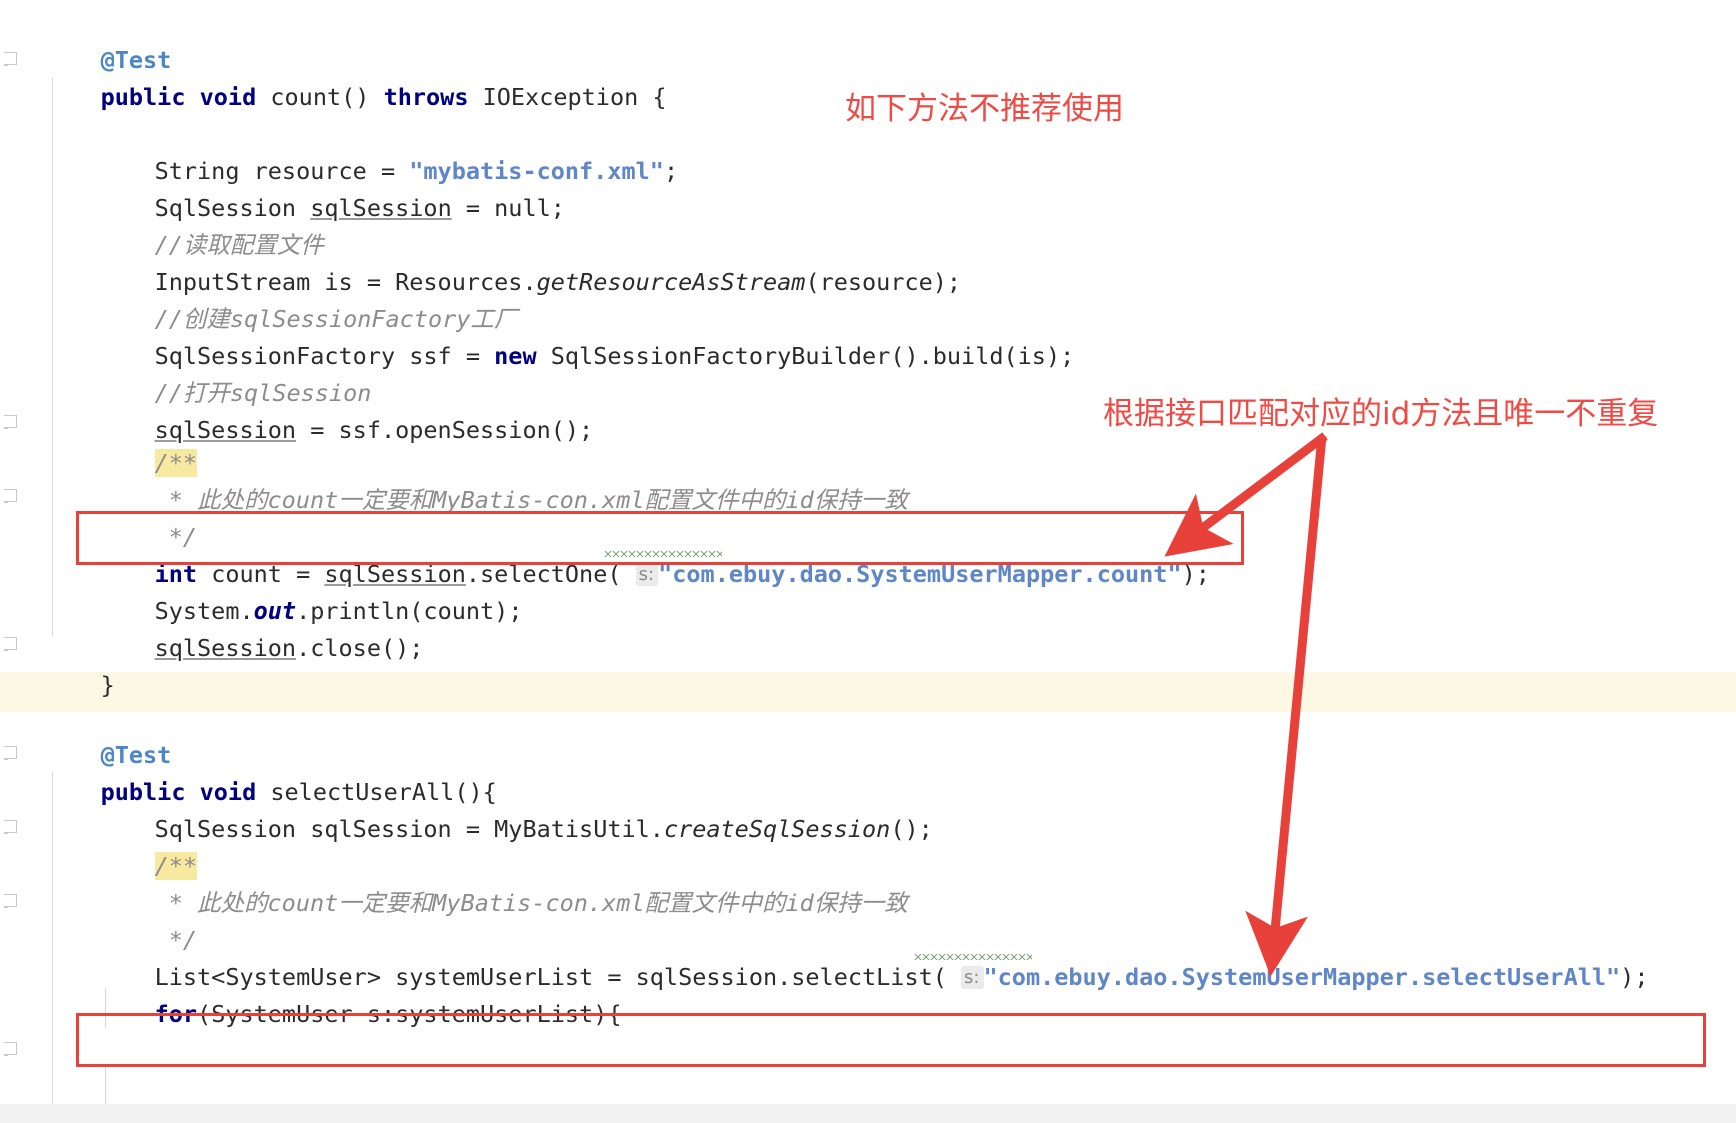  I want to click on keyword-throws: throws, so click(426, 97).